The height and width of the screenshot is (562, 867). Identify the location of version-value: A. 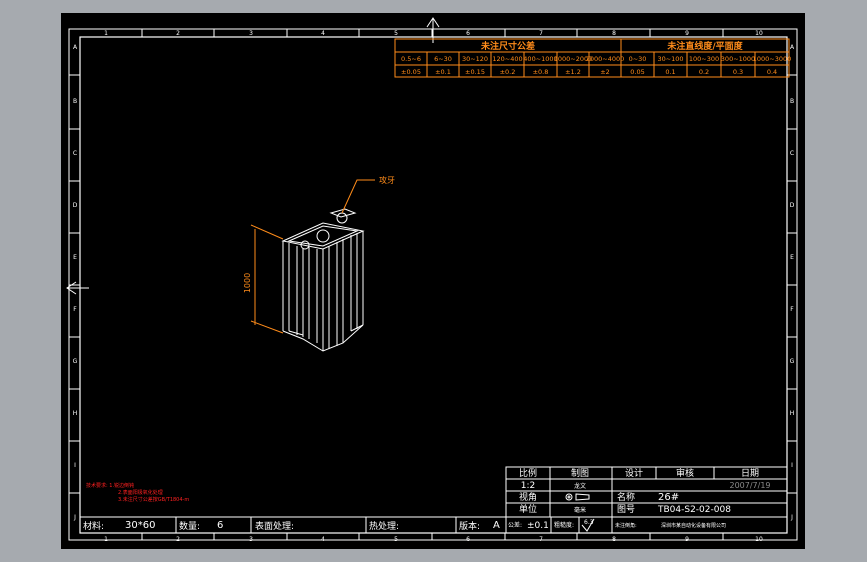
(496, 525).